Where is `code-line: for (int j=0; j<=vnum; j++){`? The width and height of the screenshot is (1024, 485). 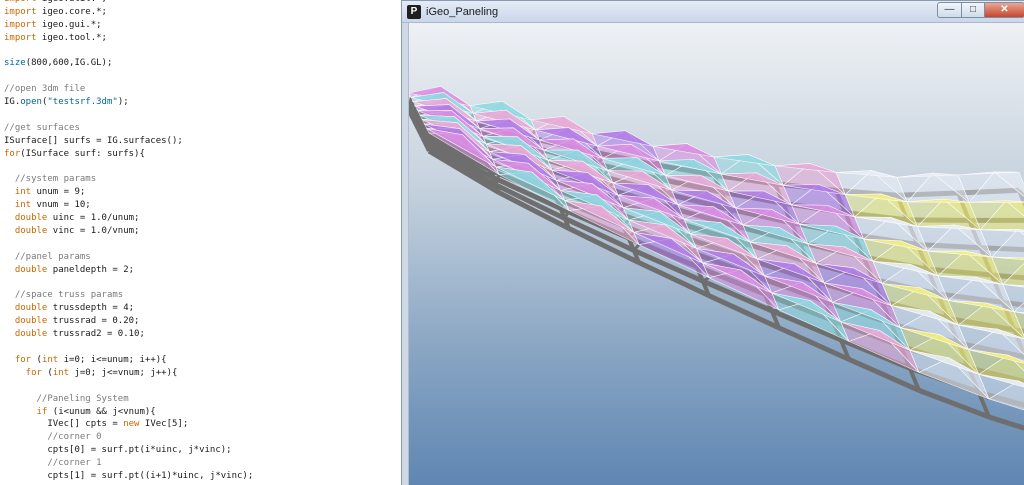
code-line: for (int j=0; j<=vnum; j++){ is located at coordinates (128, 373).